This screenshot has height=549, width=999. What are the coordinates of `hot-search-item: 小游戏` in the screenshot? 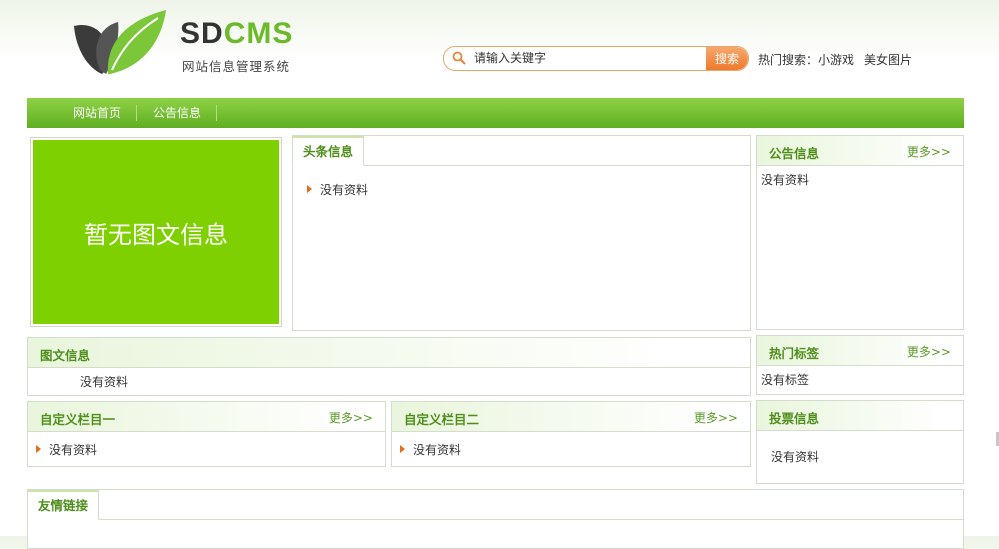 It's located at (836, 60).